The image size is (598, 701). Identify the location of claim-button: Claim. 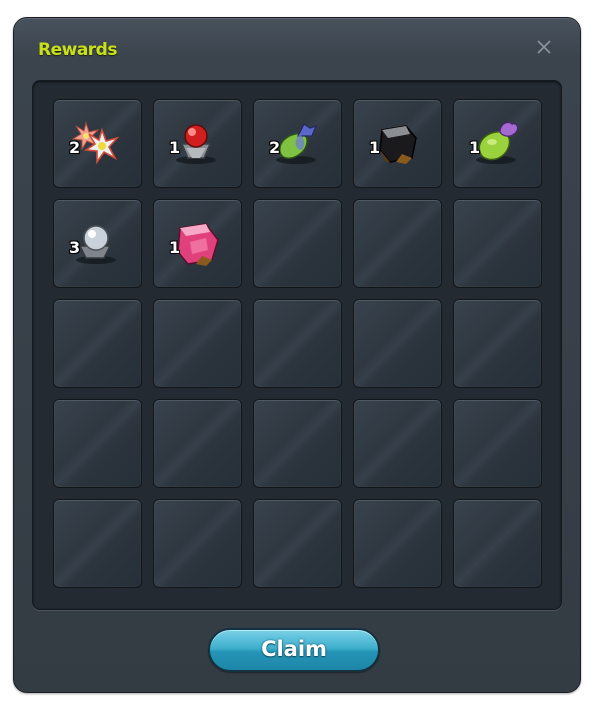
(294, 650).